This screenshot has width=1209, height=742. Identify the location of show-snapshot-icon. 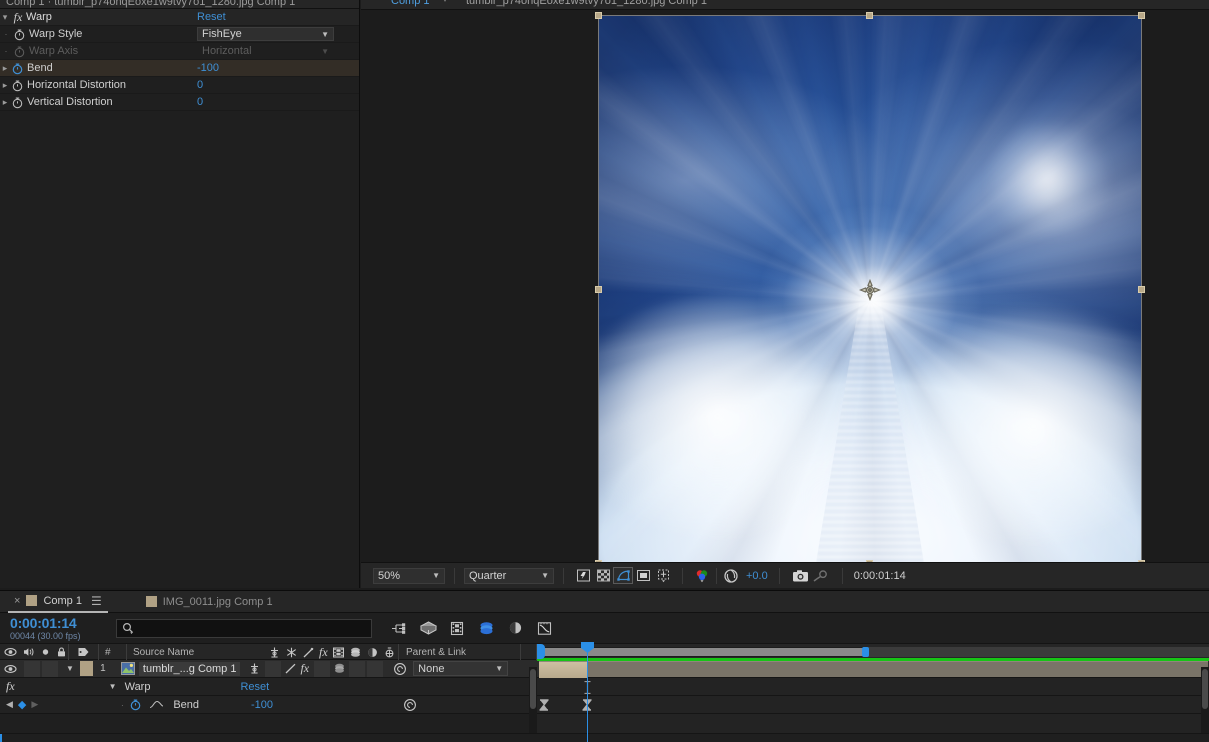
(821, 575).